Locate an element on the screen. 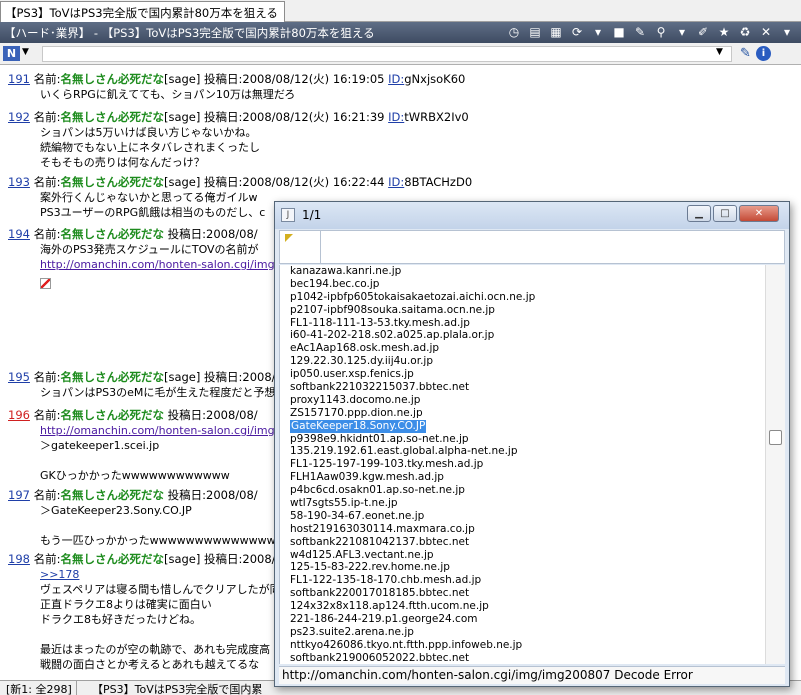 This screenshot has width=801, height=695. host-text: p9398e9.hkidnt01.ap.so-net.ne.jp is located at coordinates (379, 438).